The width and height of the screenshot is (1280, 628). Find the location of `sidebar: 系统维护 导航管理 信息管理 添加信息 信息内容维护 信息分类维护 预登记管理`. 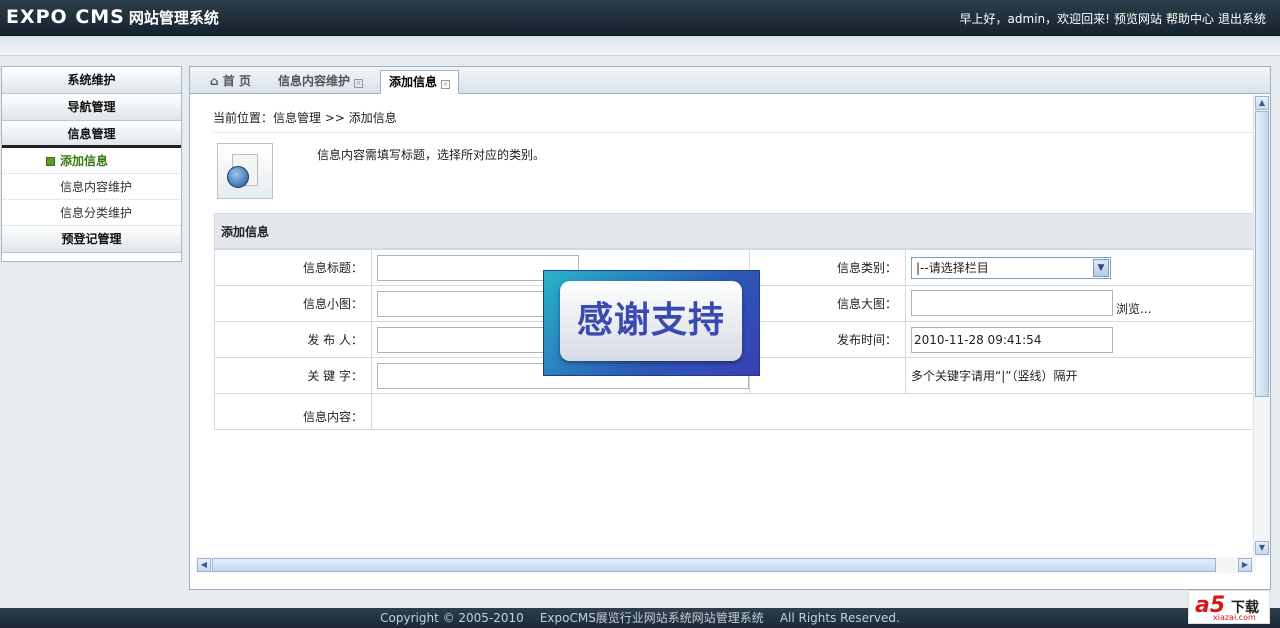

sidebar: 系统维护 导航管理 信息管理 添加信息 信息内容维护 信息分类维护 预登记管理 is located at coordinates (91, 164).